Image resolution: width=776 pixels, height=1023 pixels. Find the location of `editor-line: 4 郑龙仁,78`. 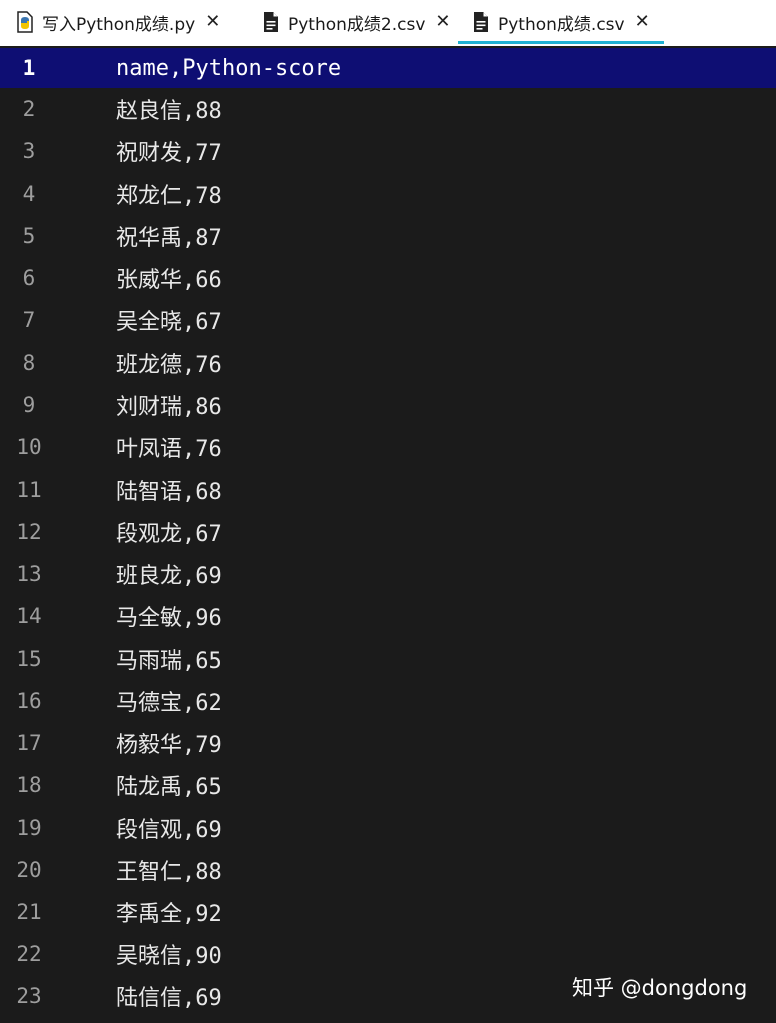

editor-line: 4 郑龙仁,78 is located at coordinates (388, 194).